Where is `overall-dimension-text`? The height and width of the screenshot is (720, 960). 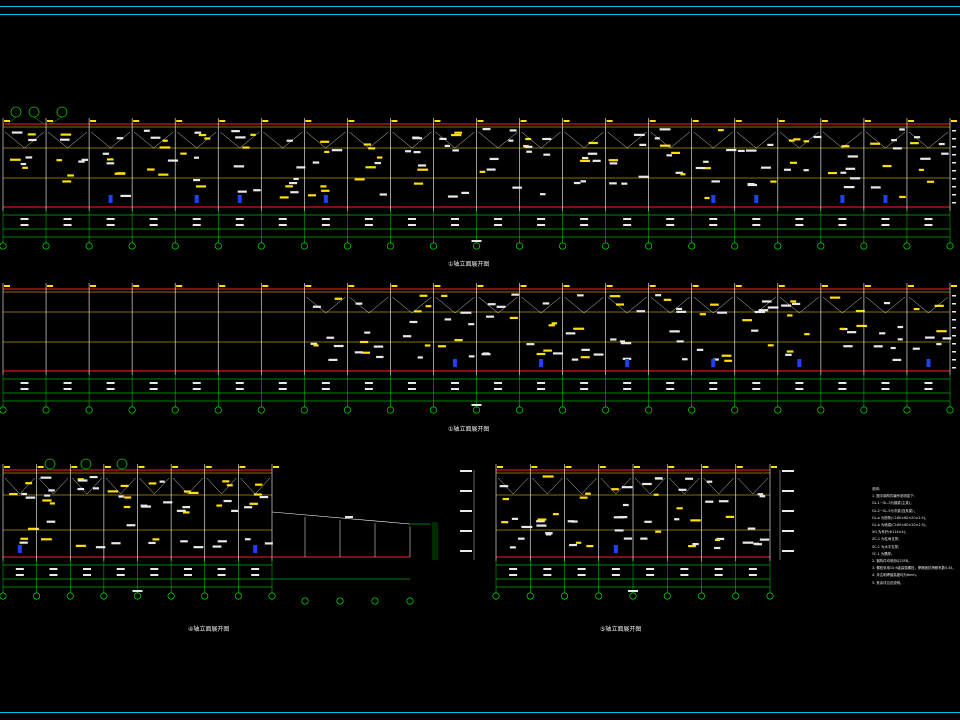 overall-dimension-text is located at coordinates (137, 591).